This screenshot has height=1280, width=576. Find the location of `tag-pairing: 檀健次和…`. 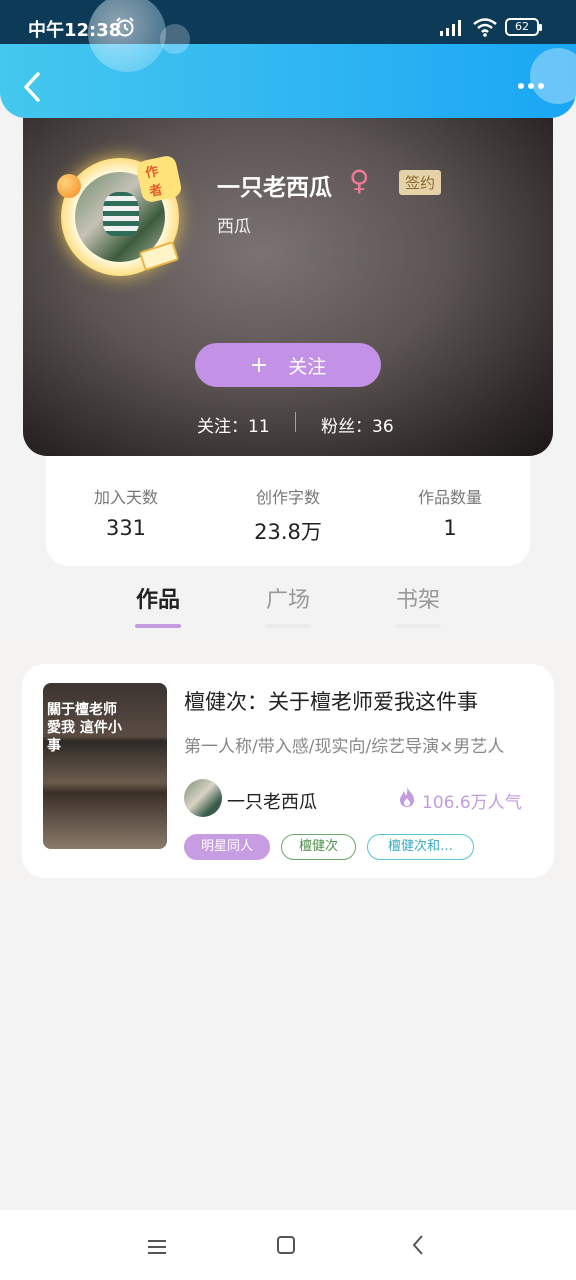

tag-pairing: 檀健次和… is located at coordinates (420, 847).